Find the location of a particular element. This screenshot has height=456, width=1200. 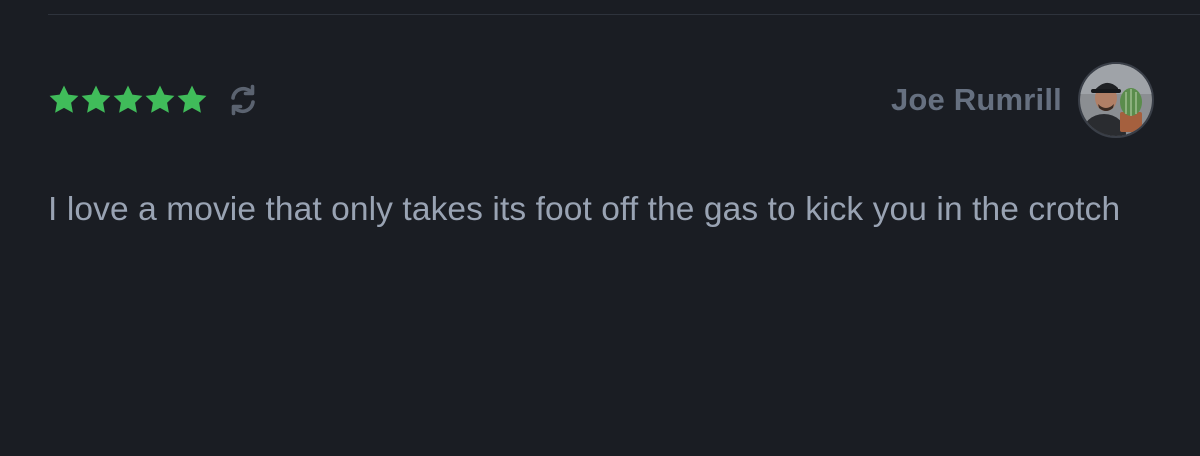

star-rating is located at coordinates (128, 100).